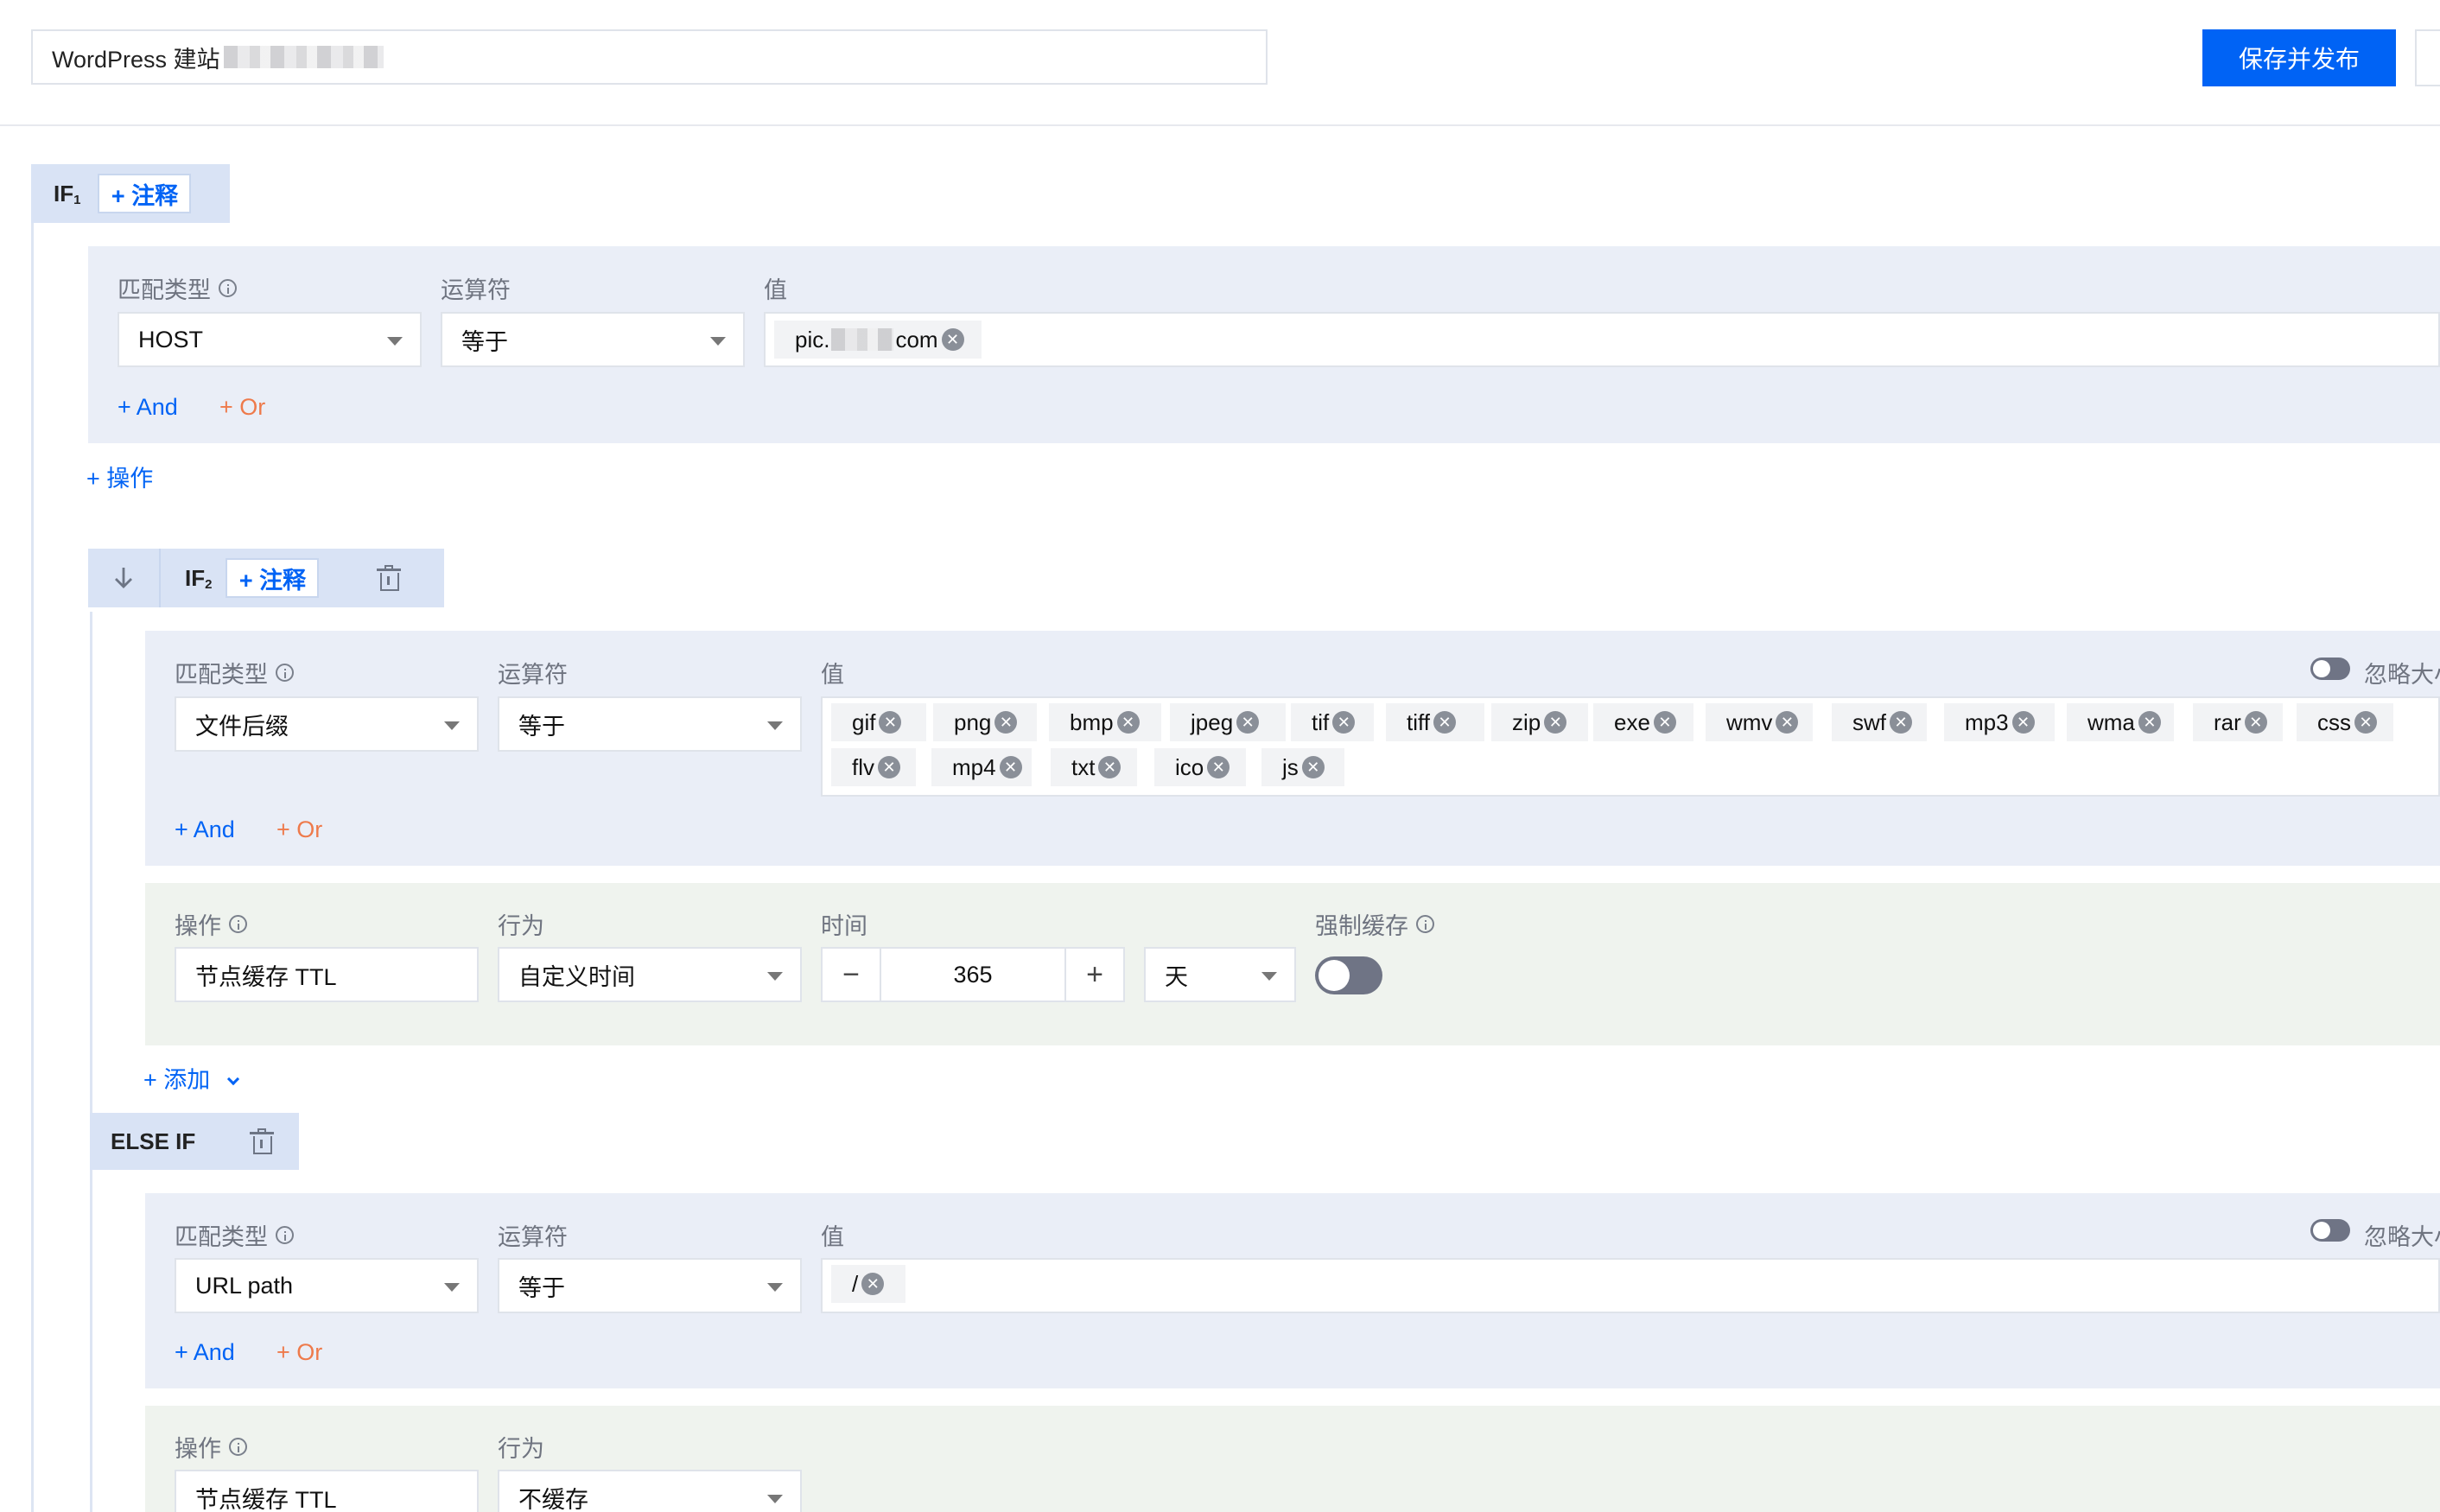 This screenshot has width=2440, height=1512. I want to click on if2-ignore-case-toggle, so click(2330, 669).